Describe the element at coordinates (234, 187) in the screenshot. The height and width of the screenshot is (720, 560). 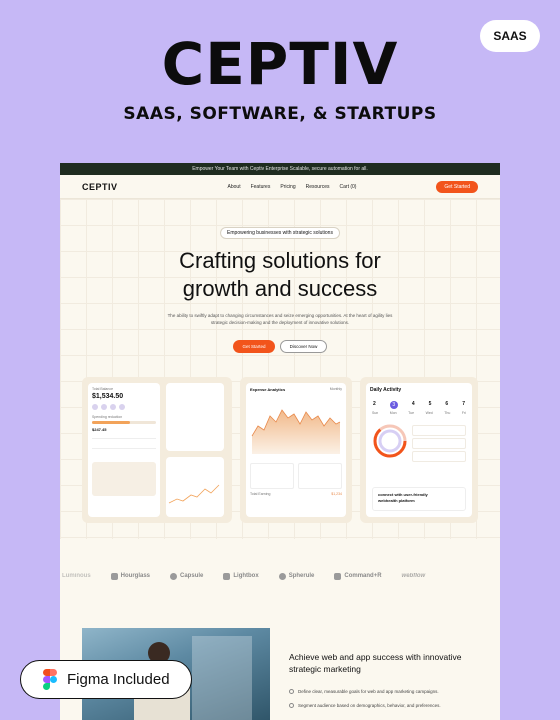
I see `nav-link-about: About` at that location.